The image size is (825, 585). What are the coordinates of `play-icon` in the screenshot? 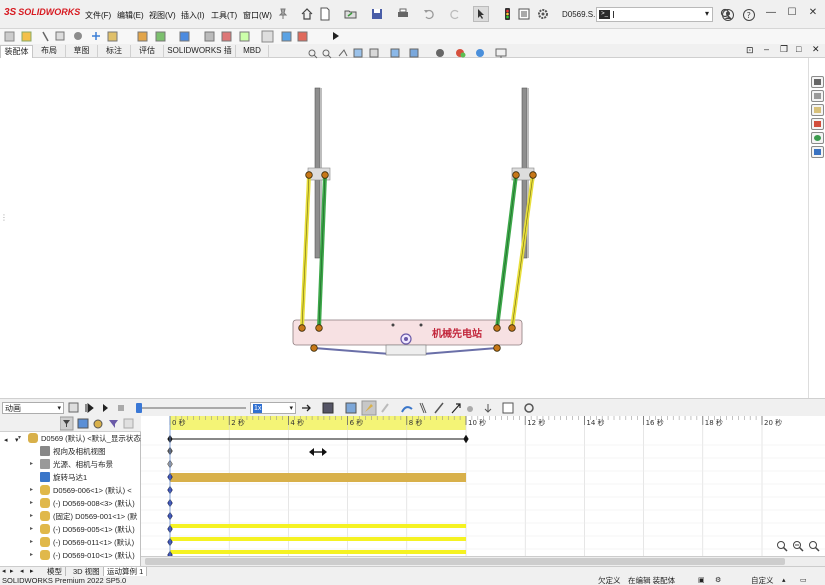 It's located at (105, 408).